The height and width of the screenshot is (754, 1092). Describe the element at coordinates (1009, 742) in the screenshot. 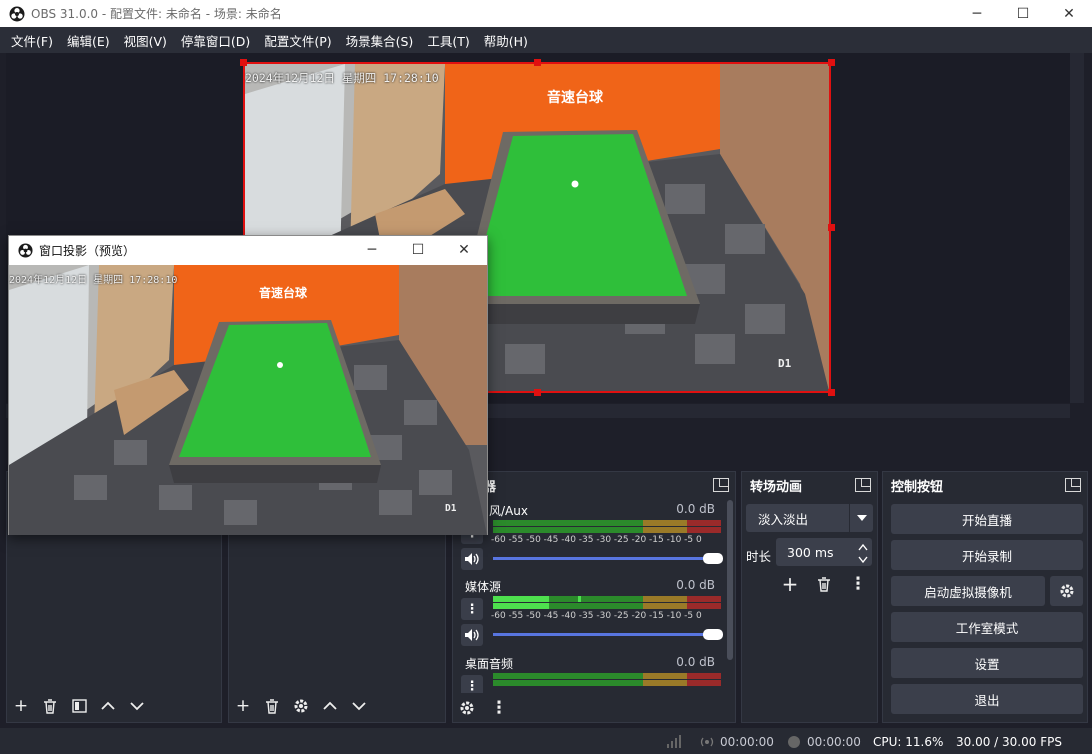

I see `fps-readout: 30.00 / 30.00 FPS` at that location.